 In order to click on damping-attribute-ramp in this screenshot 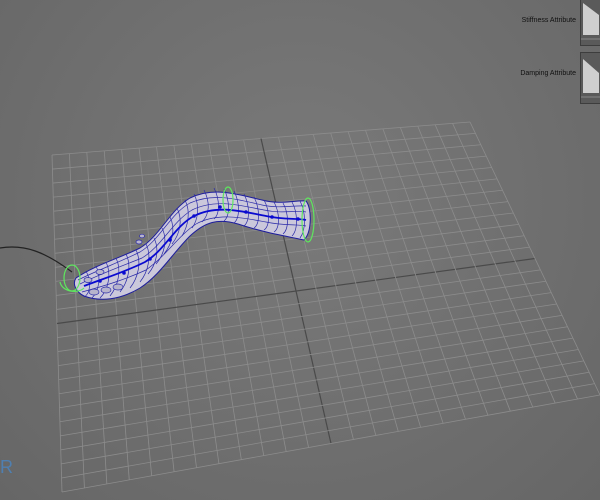, I will do `click(590, 78)`.